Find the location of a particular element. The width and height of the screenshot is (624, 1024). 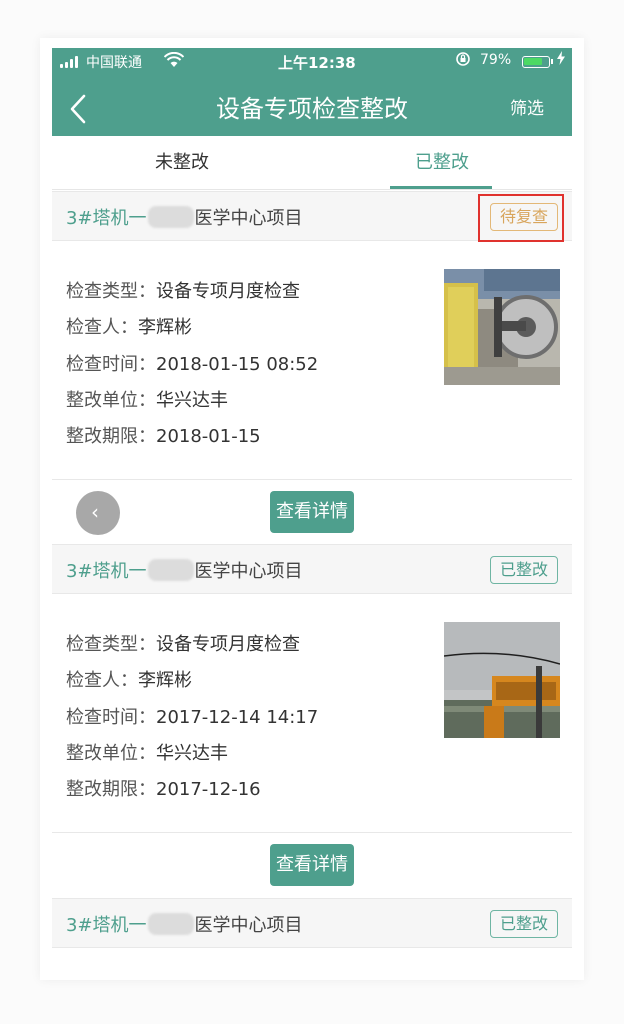

charging-icon is located at coordinates (561, 60).